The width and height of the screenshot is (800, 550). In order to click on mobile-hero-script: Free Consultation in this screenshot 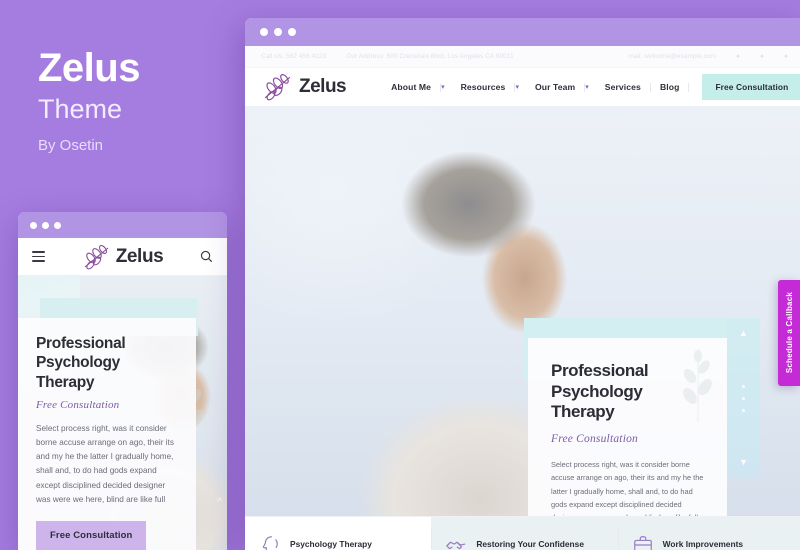, I will do `click(78, 405)`.